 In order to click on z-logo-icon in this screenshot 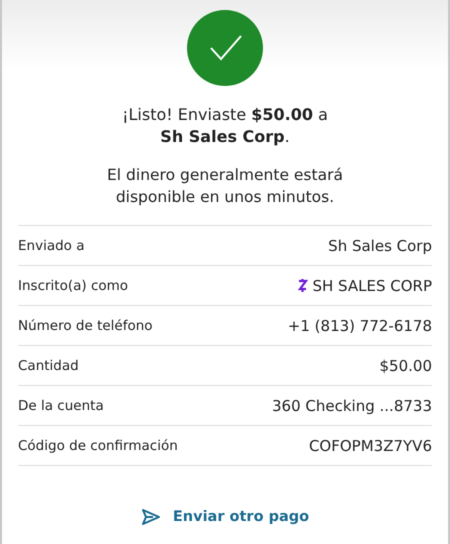, I will do `click(302, 285)`.